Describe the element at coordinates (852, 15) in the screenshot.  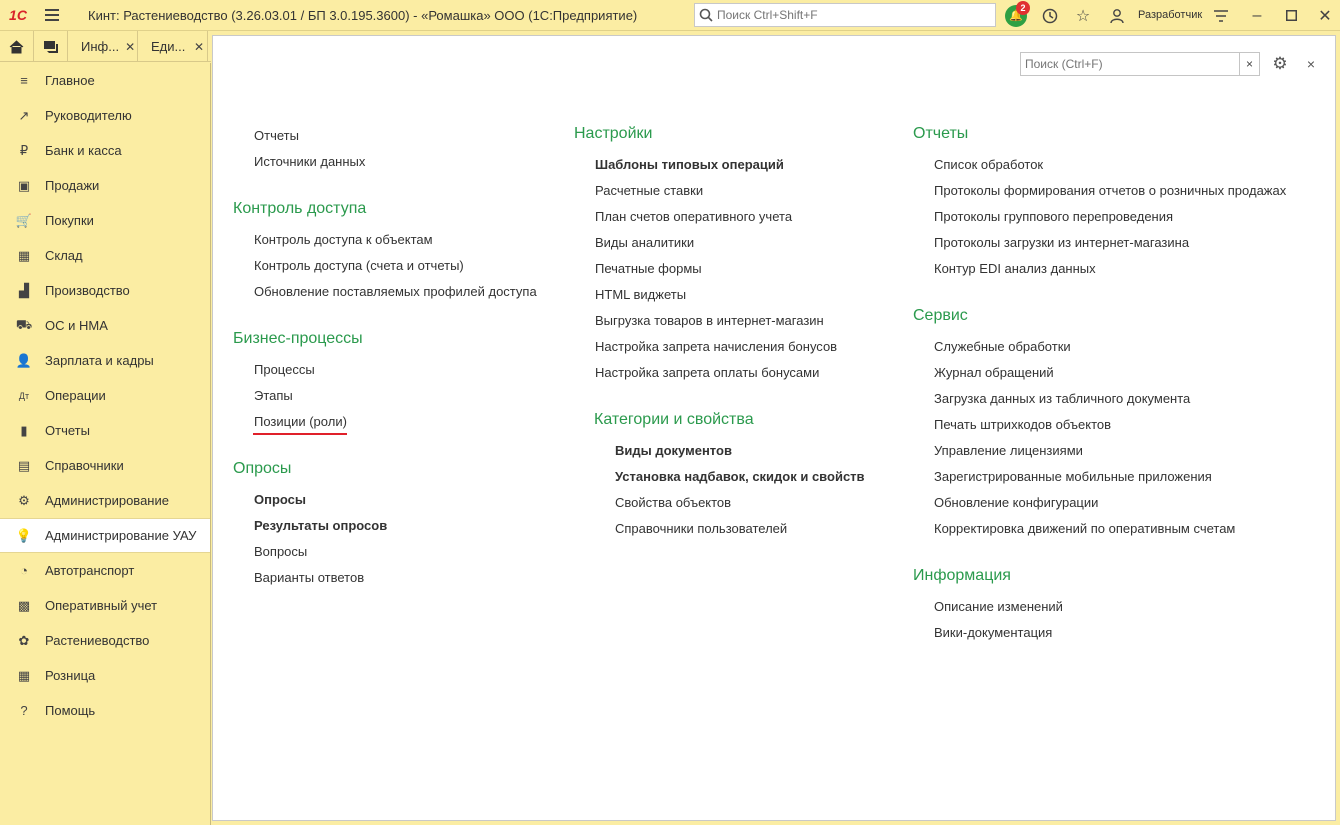
I see `global-search-input` at that location.